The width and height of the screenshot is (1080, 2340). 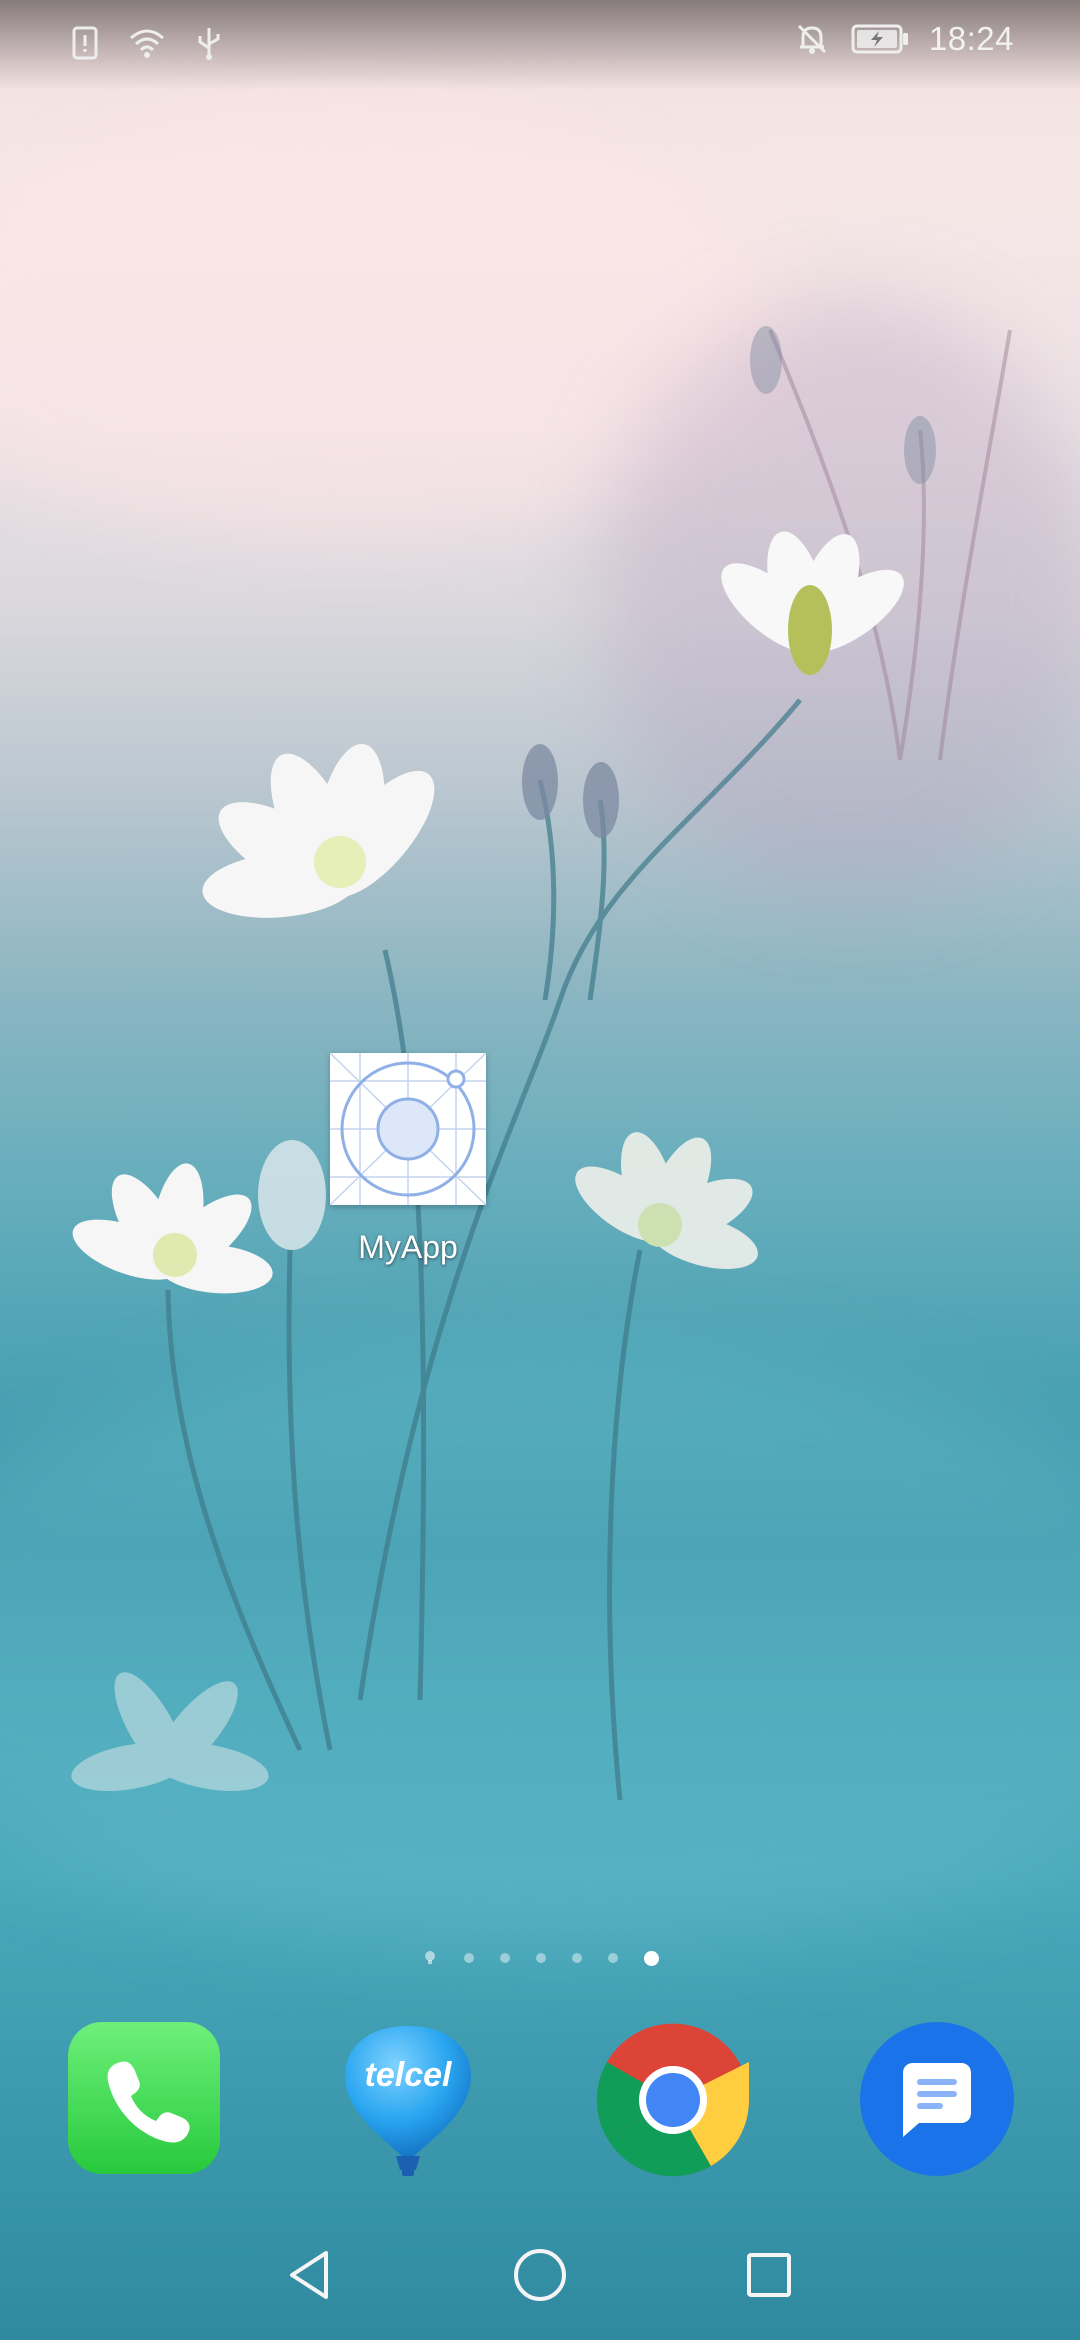 I want to click on chrome-icon, so click(x=673, y=2100).